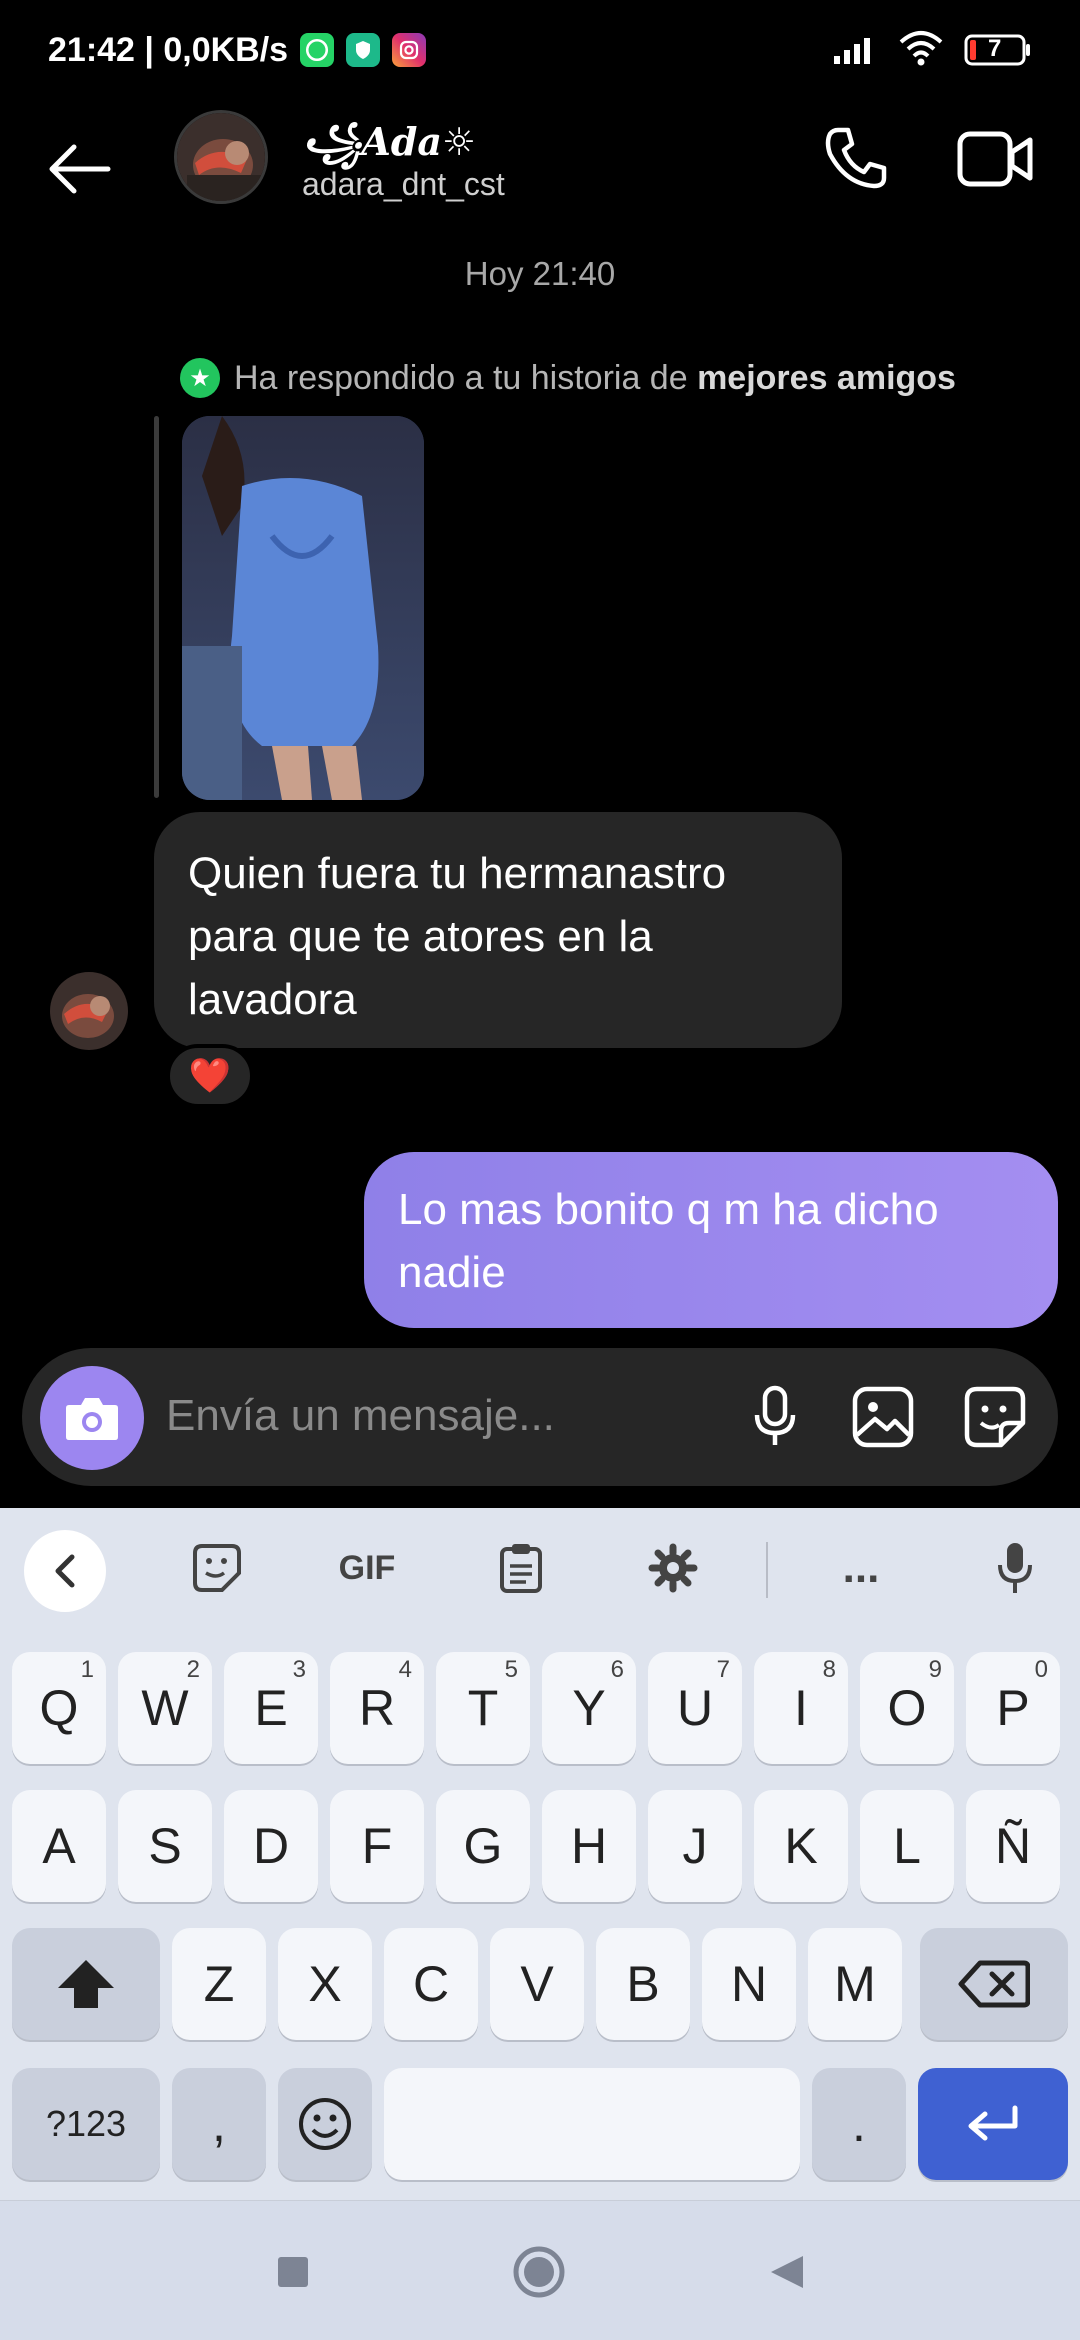 This screenshot has height=2340, width=1080. Describe the element at coordinates (403, 184) in the screenshot. I see `contact-username: adara_dnt_cst` at that location.